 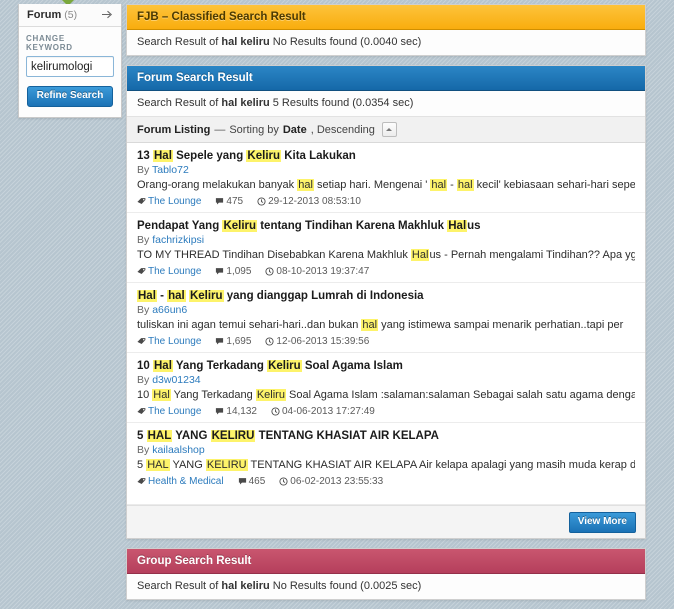 What do you see at coordinates (220, 129) in the screenshot?
I see `forum-listing-dash: —` at bounding box center [220, 129].